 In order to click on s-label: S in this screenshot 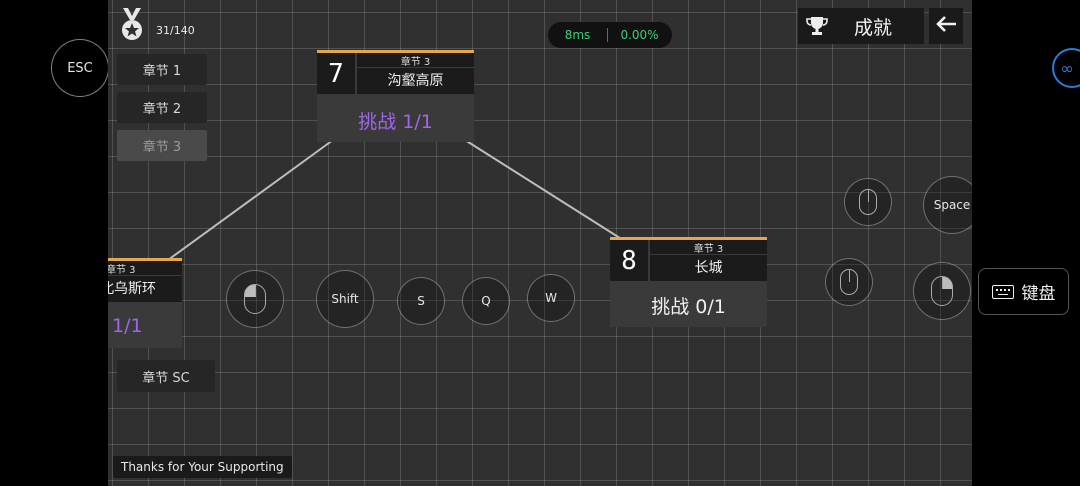, I will do `click(421, 301)`.